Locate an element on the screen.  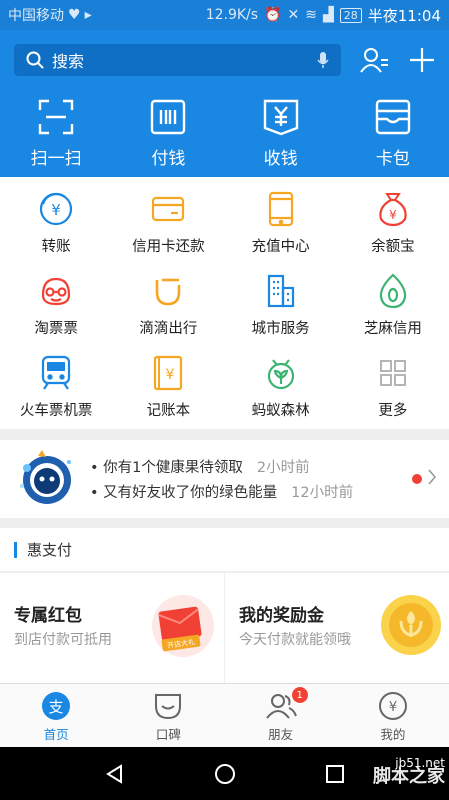
grid-label: 滴滴出行 is located at coordinates (168, 329).